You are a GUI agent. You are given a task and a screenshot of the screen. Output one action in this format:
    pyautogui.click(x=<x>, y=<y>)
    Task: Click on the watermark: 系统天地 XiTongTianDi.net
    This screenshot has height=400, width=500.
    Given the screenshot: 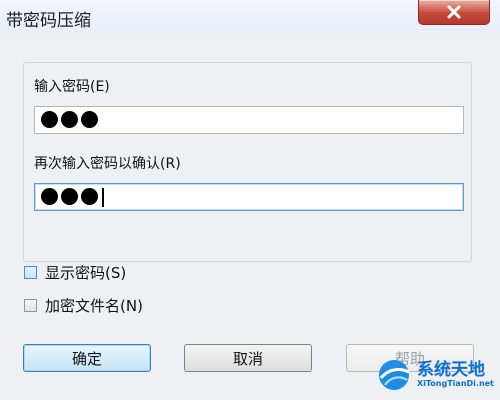 What is the action you would take?
    pyautogui.click(x=435, y=375)
    